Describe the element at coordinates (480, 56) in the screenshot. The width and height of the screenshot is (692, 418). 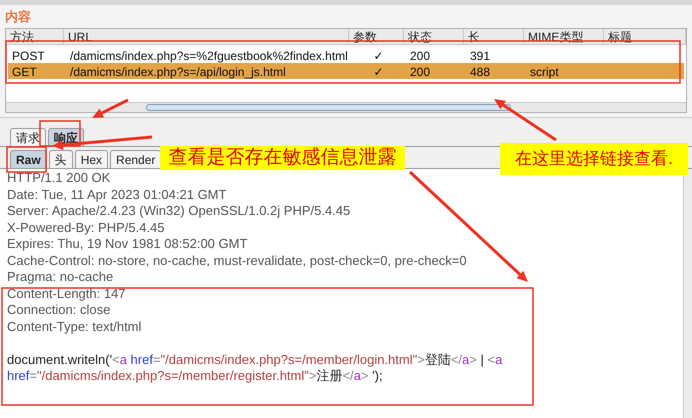
I see `table-cell-text: 391` at that location.